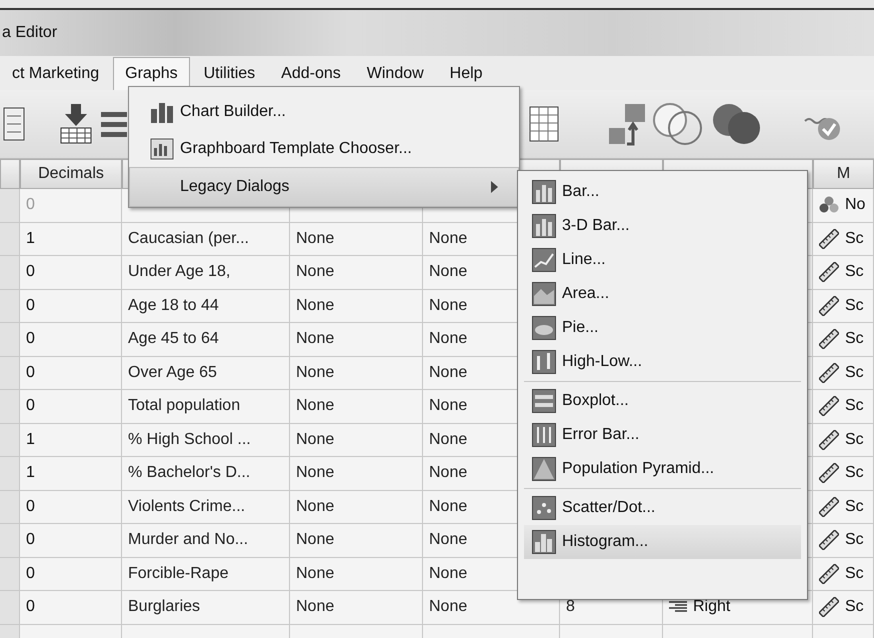  Describe the element at coordinates (544, 124) in the screenshot. I see `table-icon` at that location.